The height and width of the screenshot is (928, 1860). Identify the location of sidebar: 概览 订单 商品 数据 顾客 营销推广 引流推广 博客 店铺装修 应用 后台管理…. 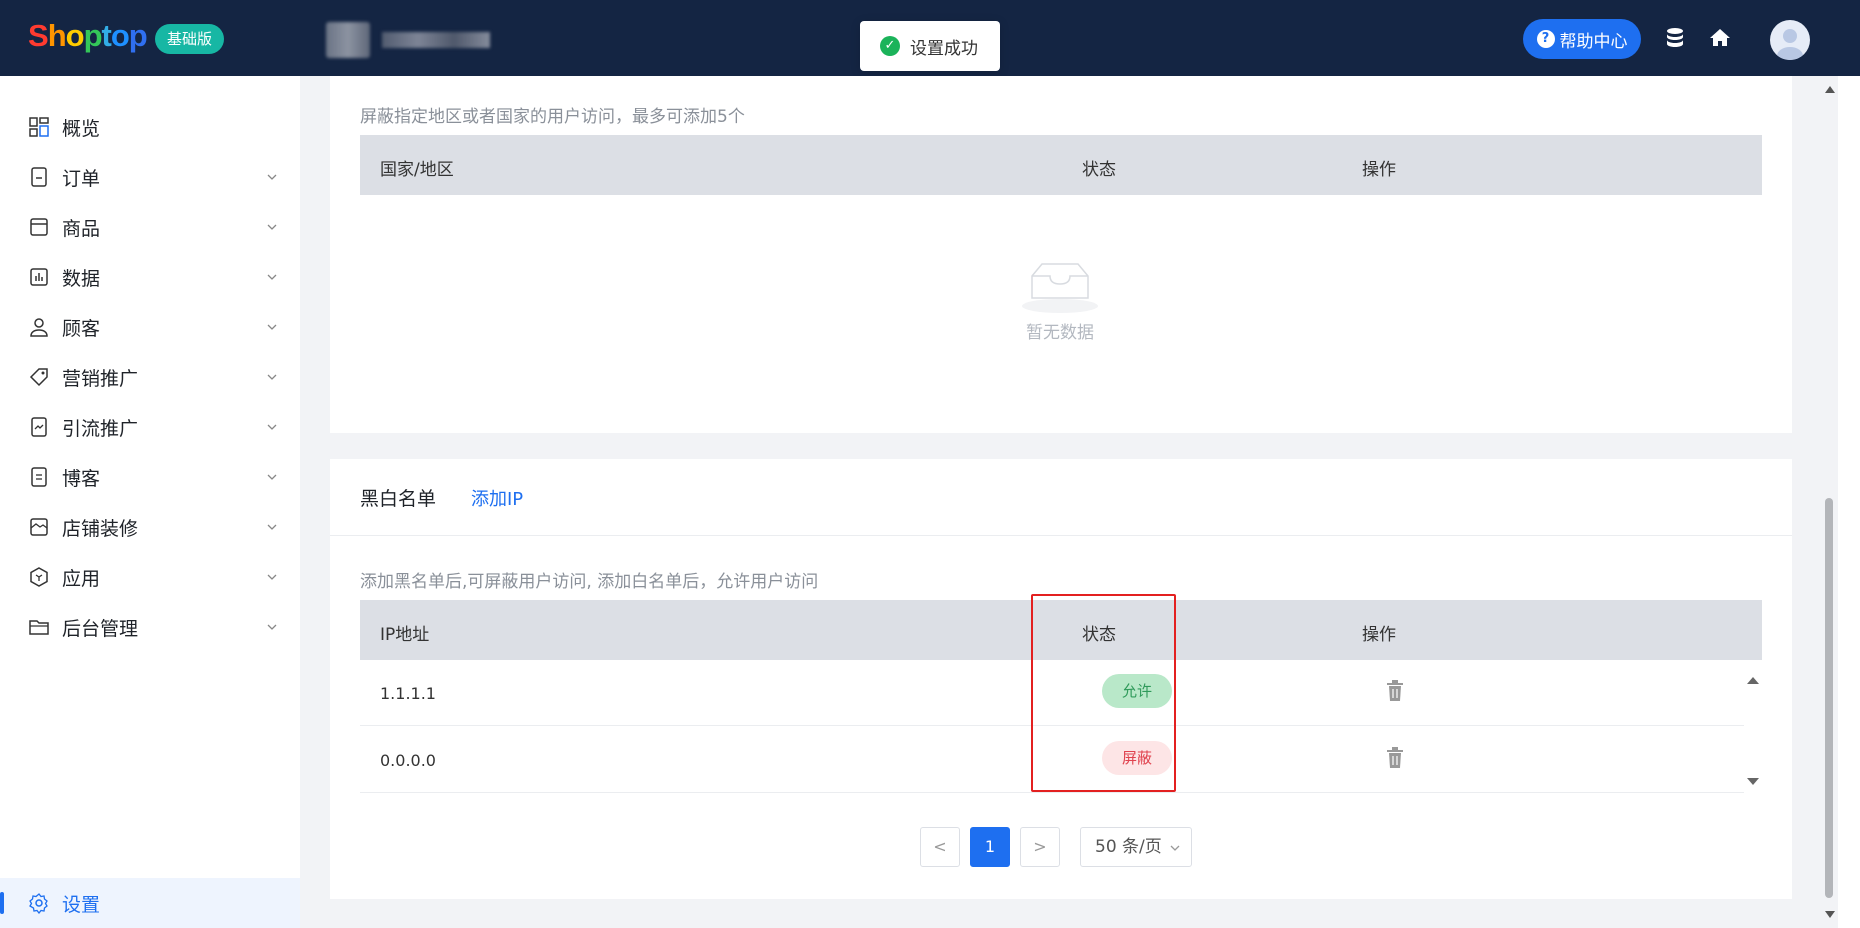
(150, 502).